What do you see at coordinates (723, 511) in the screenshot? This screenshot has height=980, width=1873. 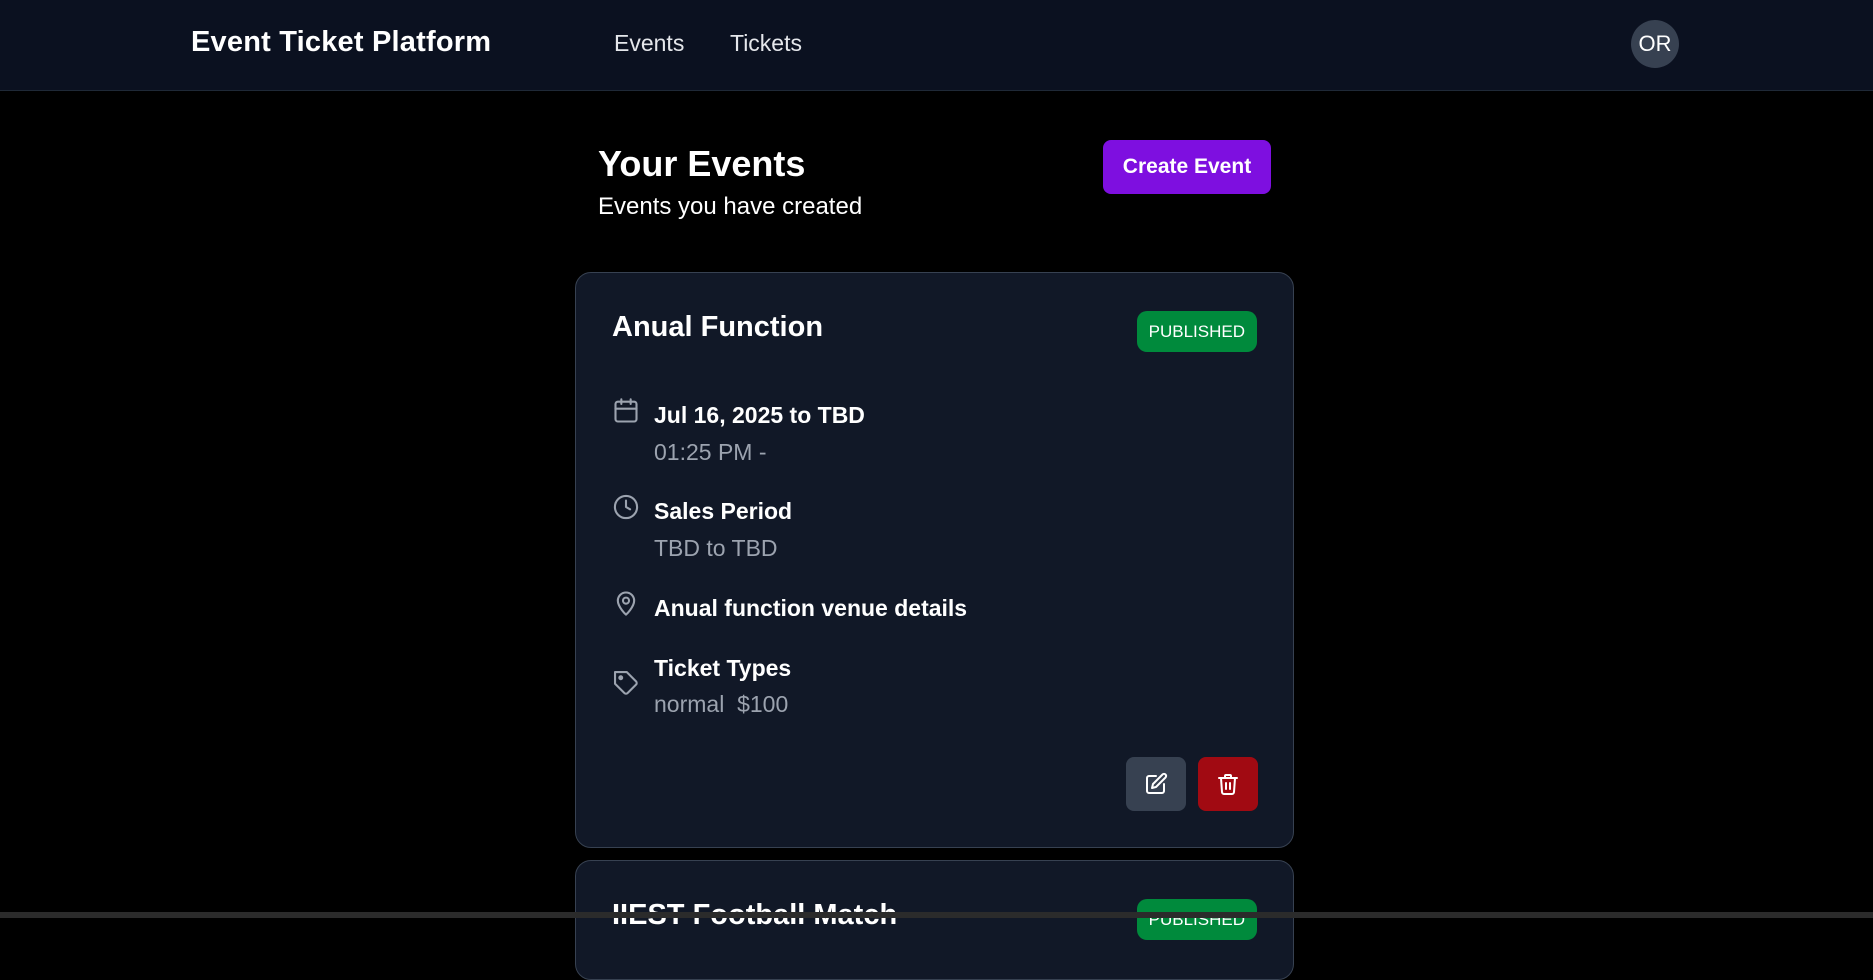 I see `sales-period-label: Sales Period` at bounding box center [723, 511].